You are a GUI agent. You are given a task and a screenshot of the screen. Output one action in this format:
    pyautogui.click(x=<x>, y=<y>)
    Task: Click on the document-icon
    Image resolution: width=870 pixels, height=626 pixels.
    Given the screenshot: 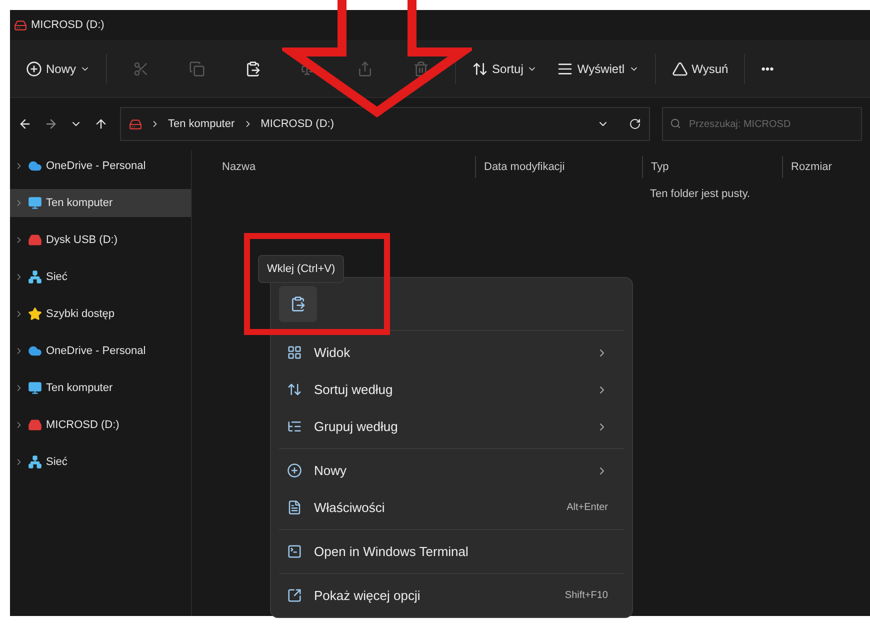 What is the action you would take?
    pyautogui.click(x=294, y=507)
    